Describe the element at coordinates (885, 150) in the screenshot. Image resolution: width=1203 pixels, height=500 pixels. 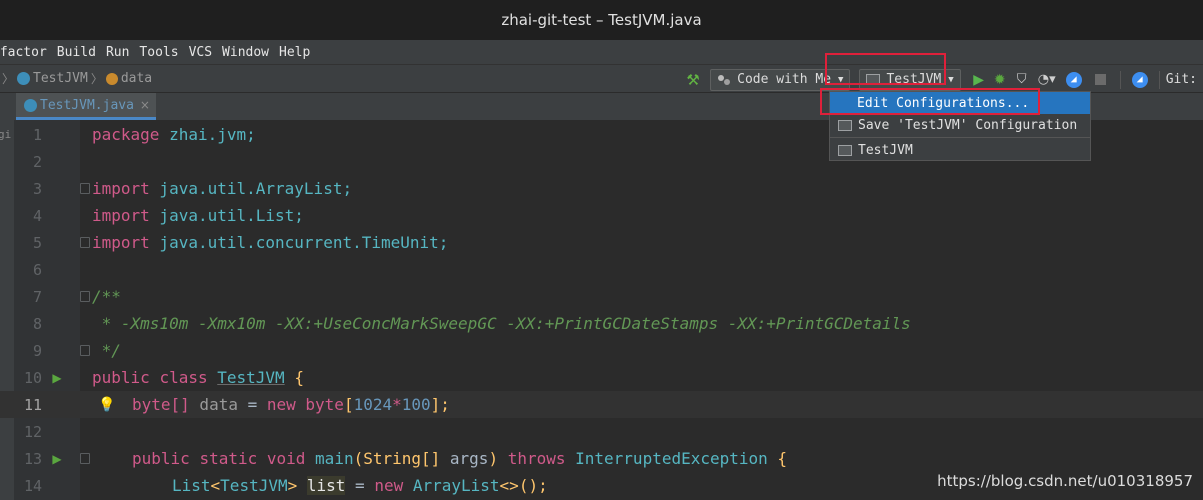
I see `menu-item-label: TestJVM` at that location.